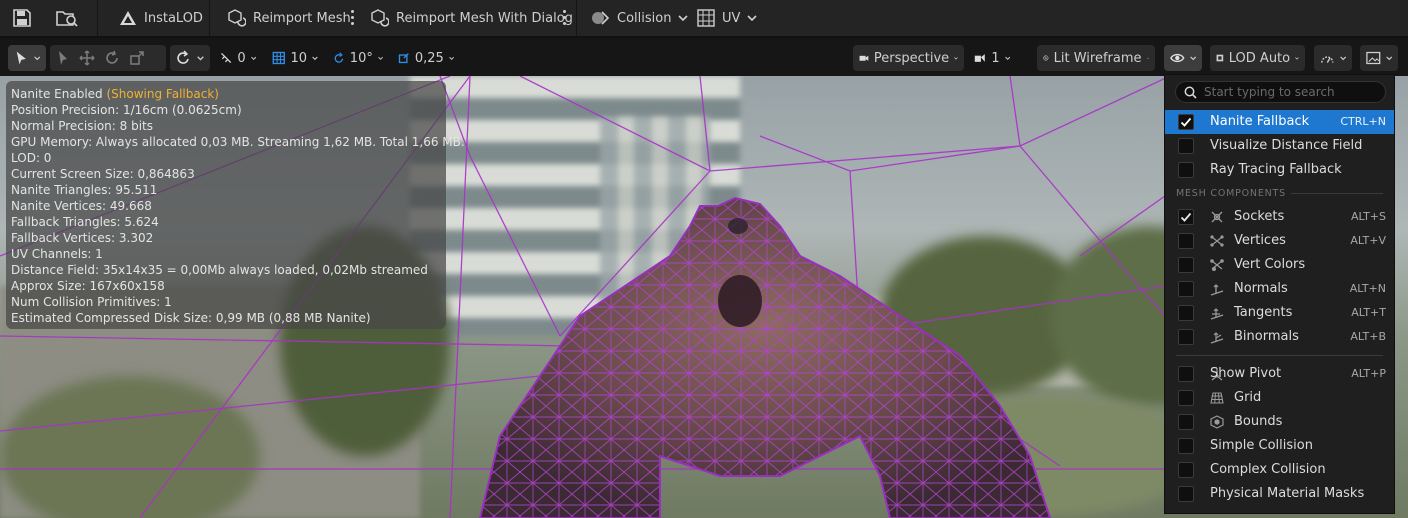 The width and height of the screenshot is (1408, 518). What do you see at coordinates (190, 58) in the screenshot?
I see `coordinate-system-button` at bounding box center [190, 58].